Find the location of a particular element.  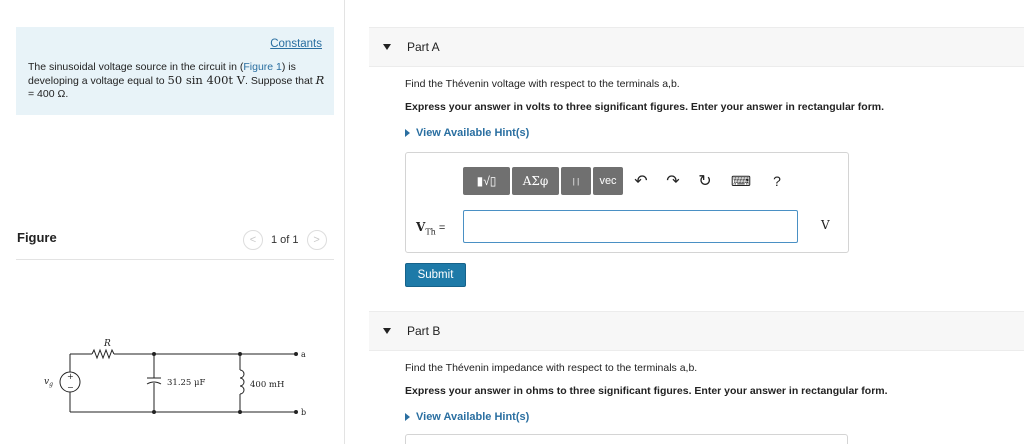

voltage-expression: 50 sin 400t V is located at coordinates (206, 80).